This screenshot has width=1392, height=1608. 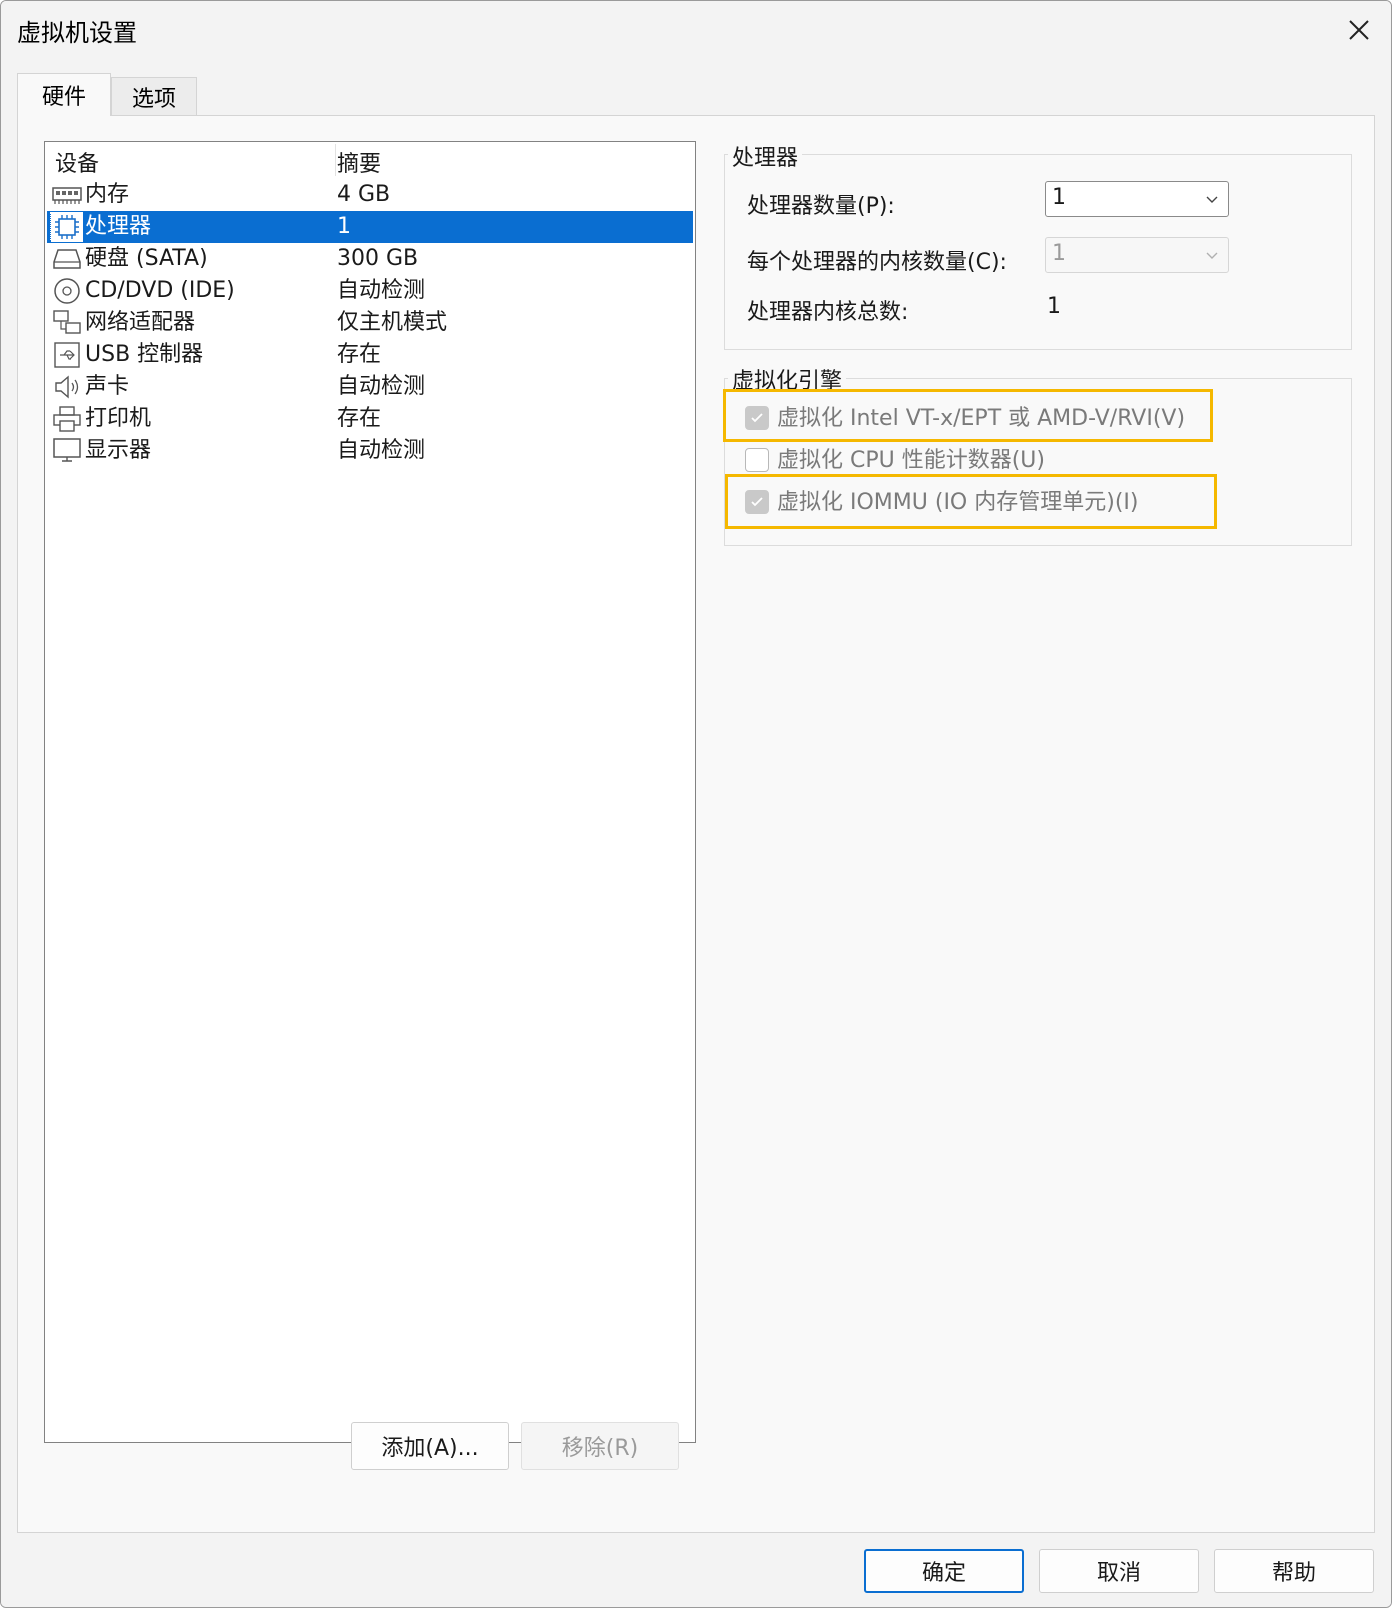 I want to click on device-row-usb-controller: USB 控制器 存在, so click(x=370, y=355).